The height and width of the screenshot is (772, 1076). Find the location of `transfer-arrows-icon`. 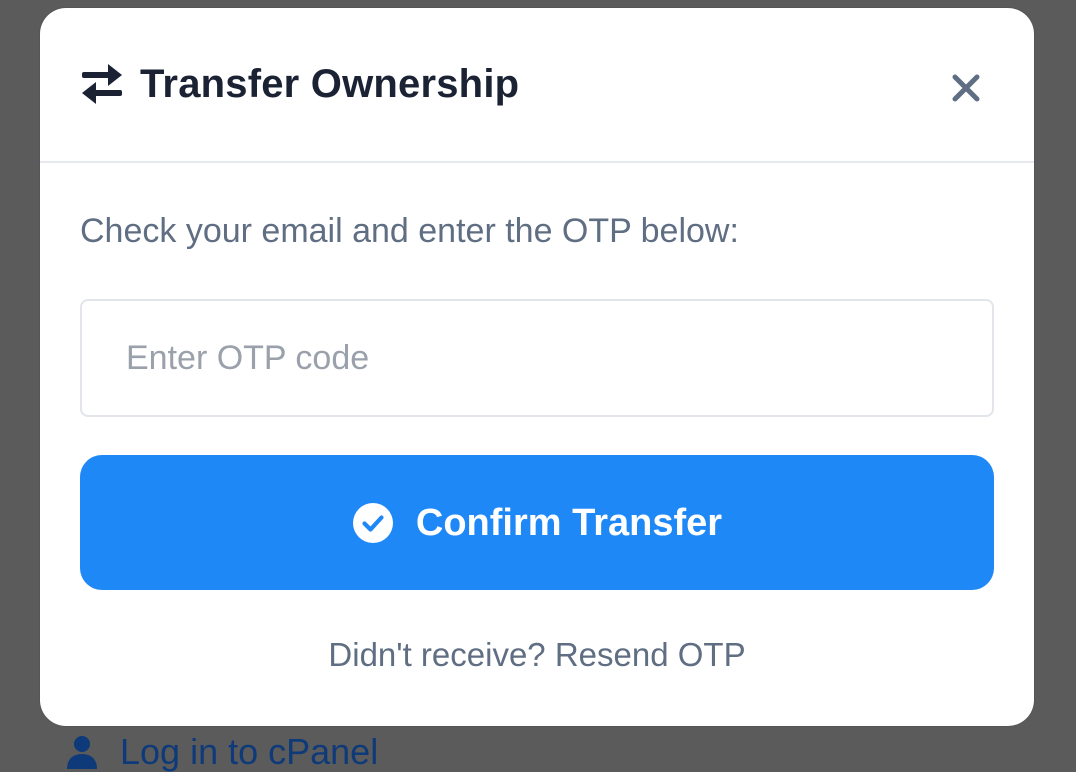

transfer-arrows-icon is located at coordinates (102, 84).